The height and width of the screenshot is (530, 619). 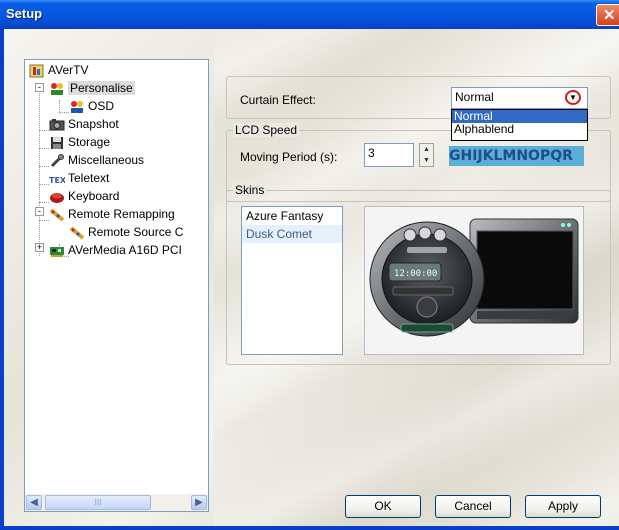 What do you see at coordinates (93, 124) in the screenshot?
I see `tree-item-label: Snapshot` at bounding box center [93, 124].